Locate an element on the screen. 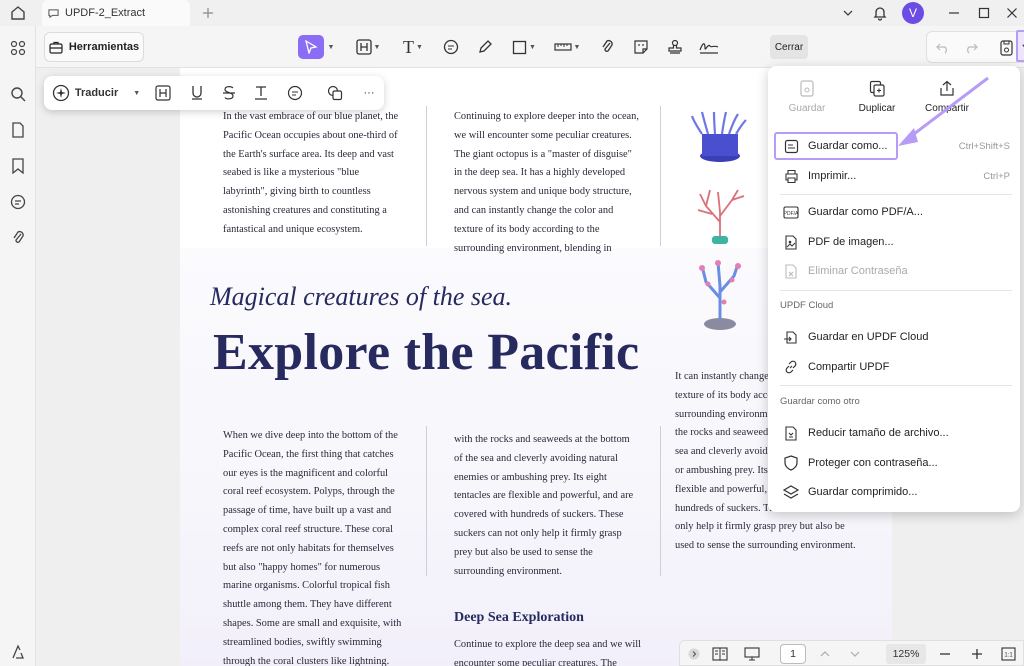 This screenshot has width=1024, height=666. text-tool: T ▼ is located at coordinates (413, 47).